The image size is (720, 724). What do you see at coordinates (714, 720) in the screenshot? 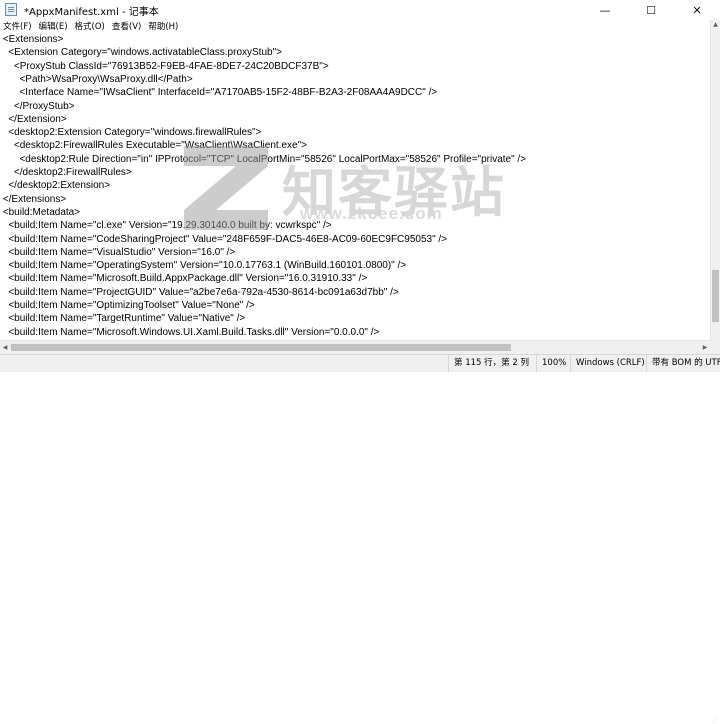
I see `resize-grip-icon: ⋰` at bounding box center [714, 720].